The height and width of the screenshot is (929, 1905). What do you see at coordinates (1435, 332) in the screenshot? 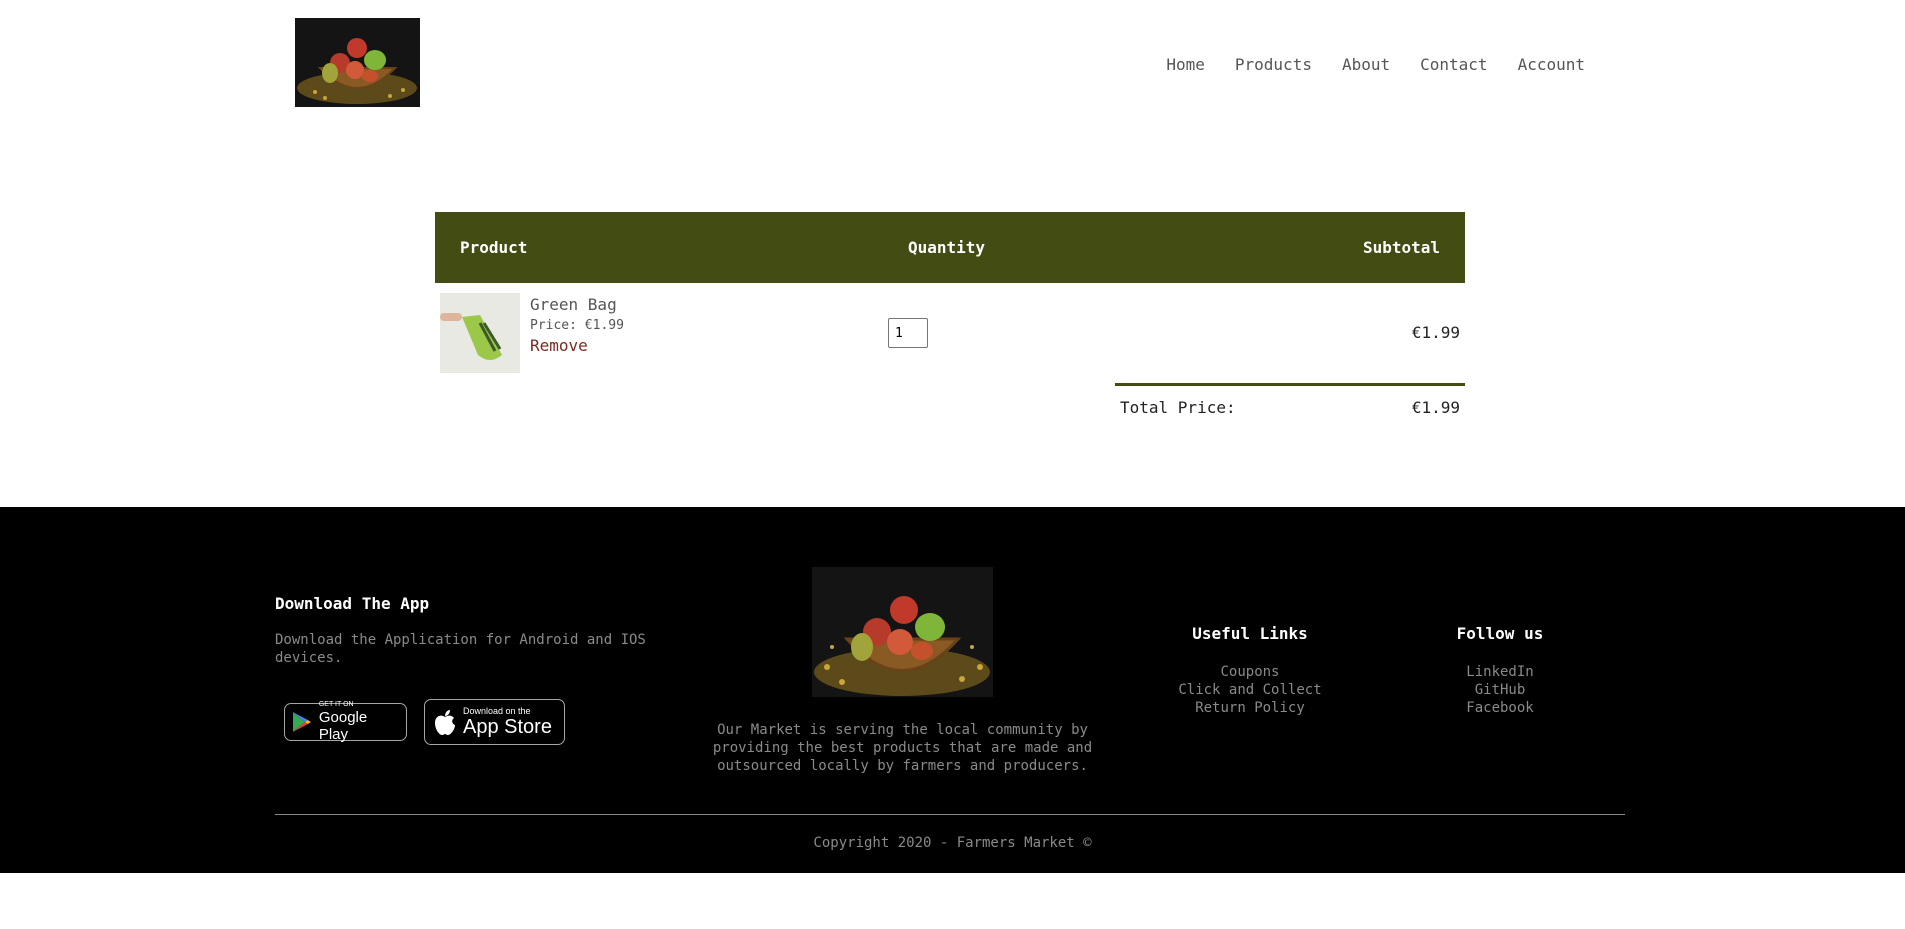
I see `item-subtotal: €1.99` at bounding box center [1435, 332].